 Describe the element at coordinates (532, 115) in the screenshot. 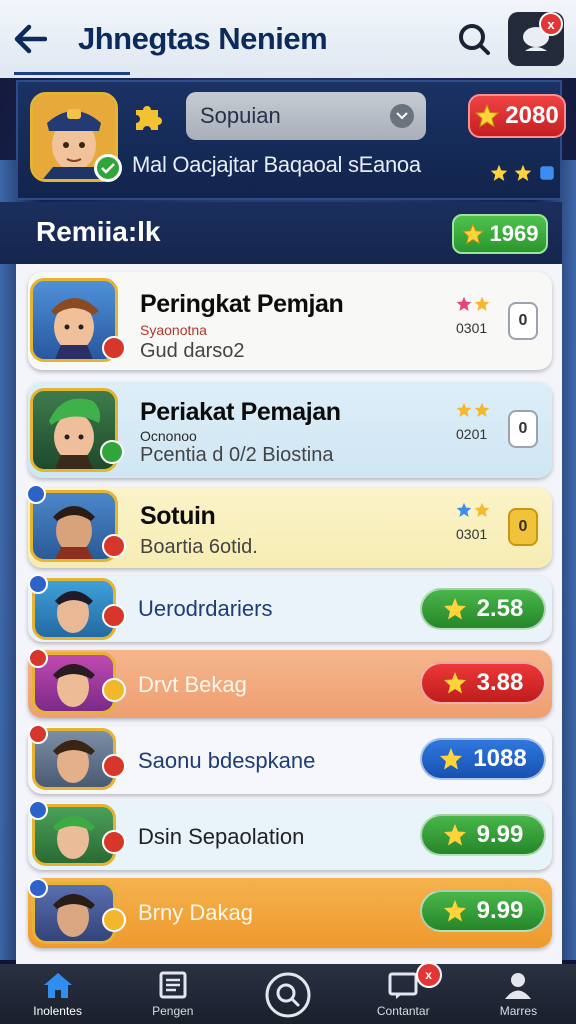

I see `coin-balance-value: 2080` at that location.